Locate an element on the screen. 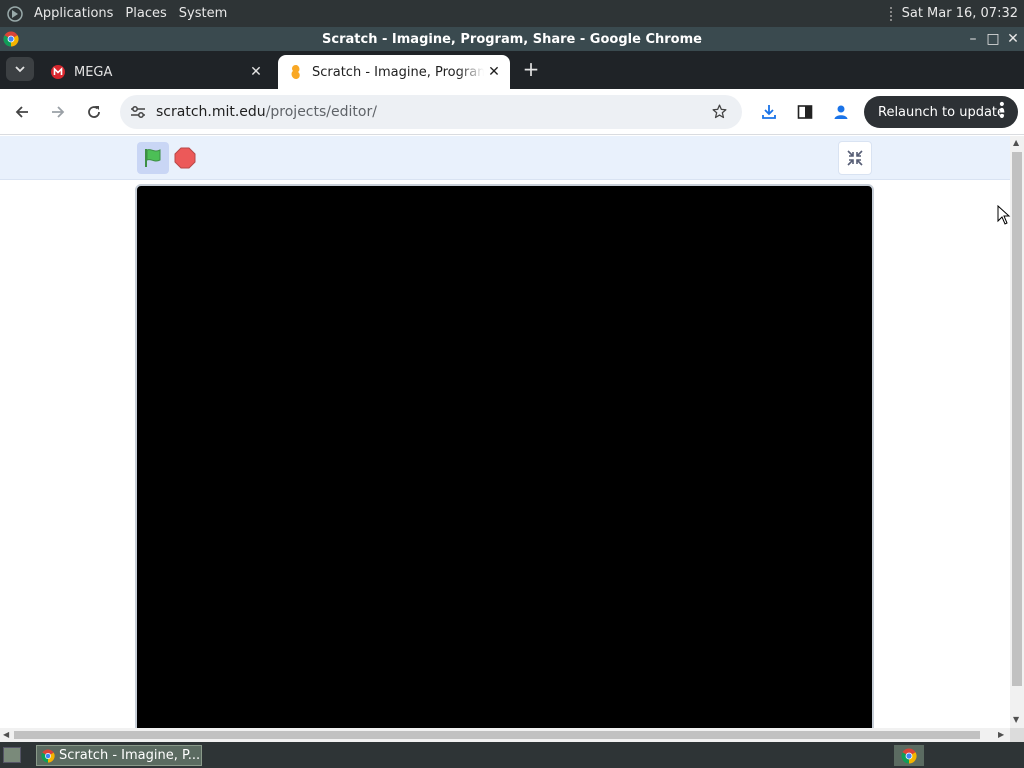 The height and width of the screenshot is (768, 1024). new-tab-button: + is located at coordinates (531, 70).